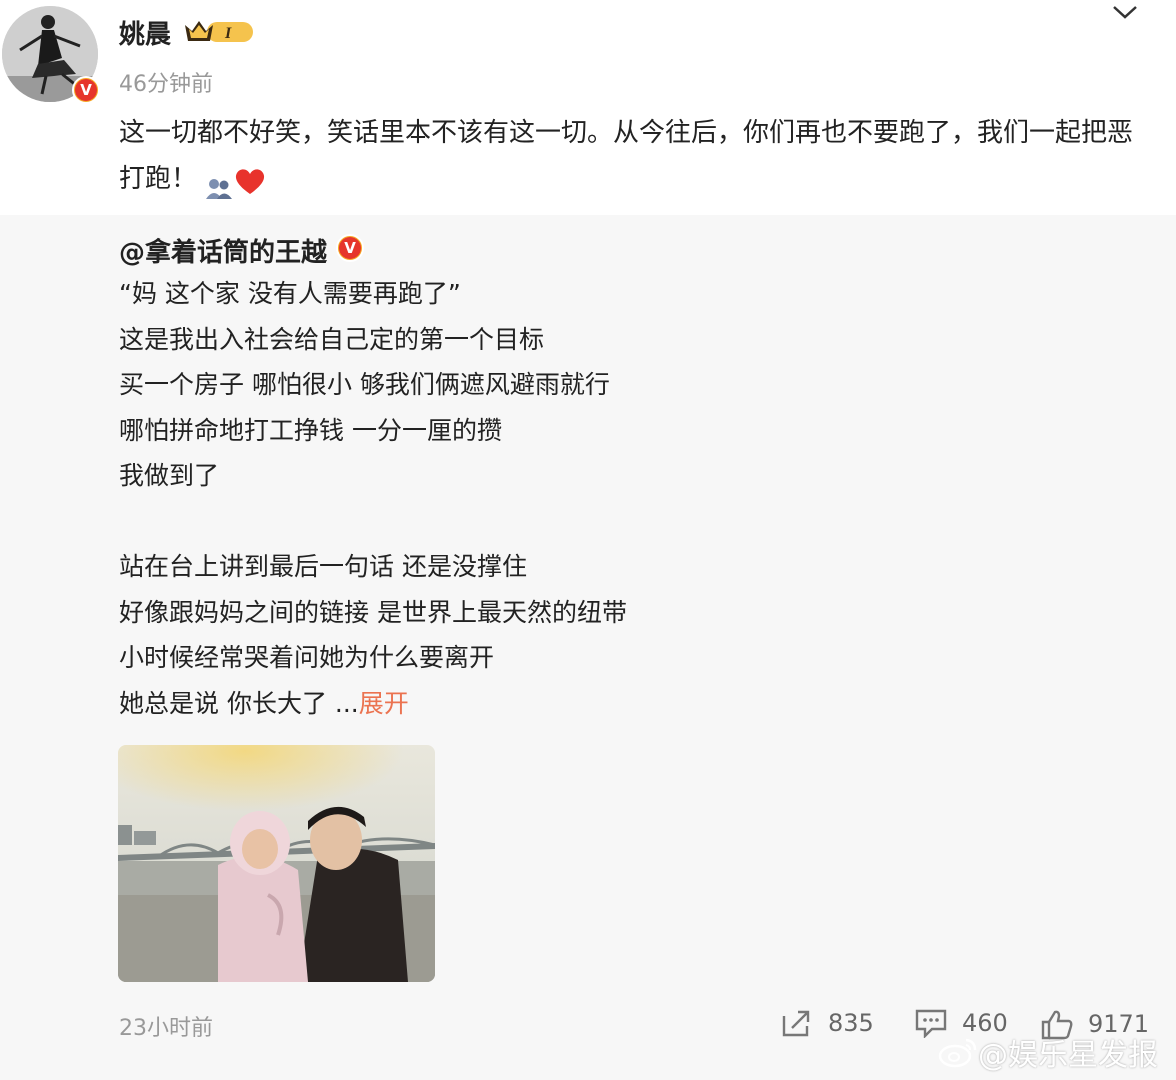  What do you see at coordinates (323, 566) in the screenshot?
I see `repost-line: 站在台上讲到最后一句话 还是没撑住` at bounding box center [323, 566].